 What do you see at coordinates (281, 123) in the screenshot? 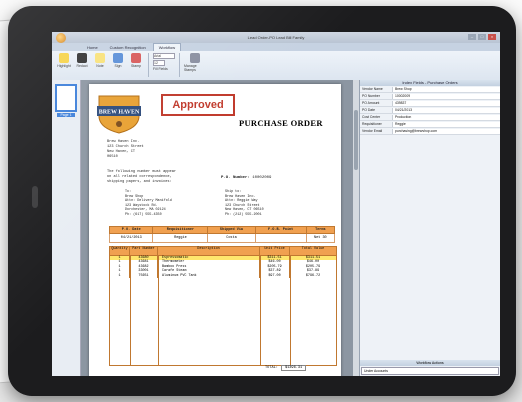
I see `purchase-order-heading: PURCHASE ORDER` at bounding box center [281, 123].